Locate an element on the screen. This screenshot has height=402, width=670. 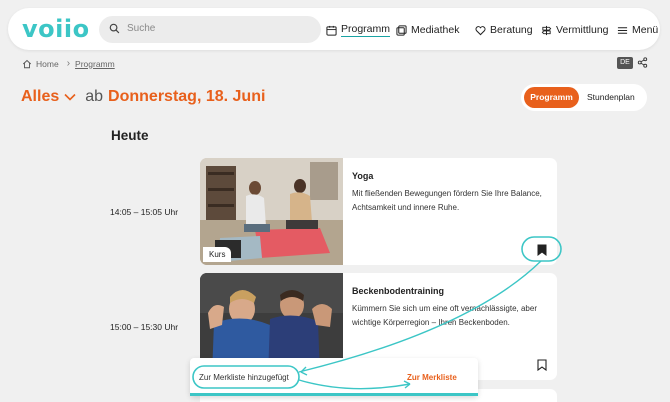
event-type-badge: Kurs is located at coordinates (217, 254).